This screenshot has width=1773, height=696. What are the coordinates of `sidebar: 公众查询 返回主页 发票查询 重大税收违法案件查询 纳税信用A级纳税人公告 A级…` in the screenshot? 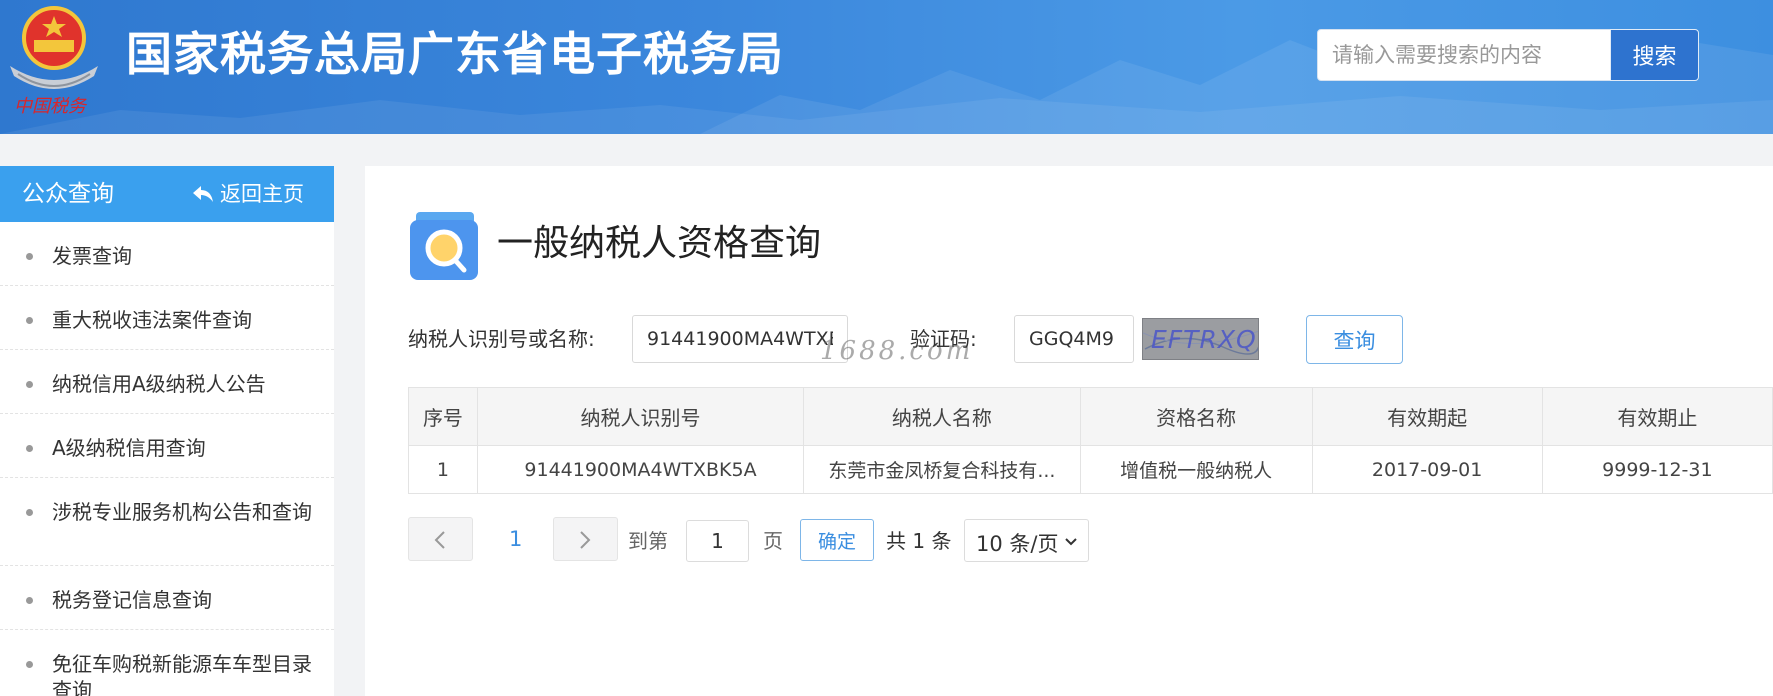 It's located at (167, 431).